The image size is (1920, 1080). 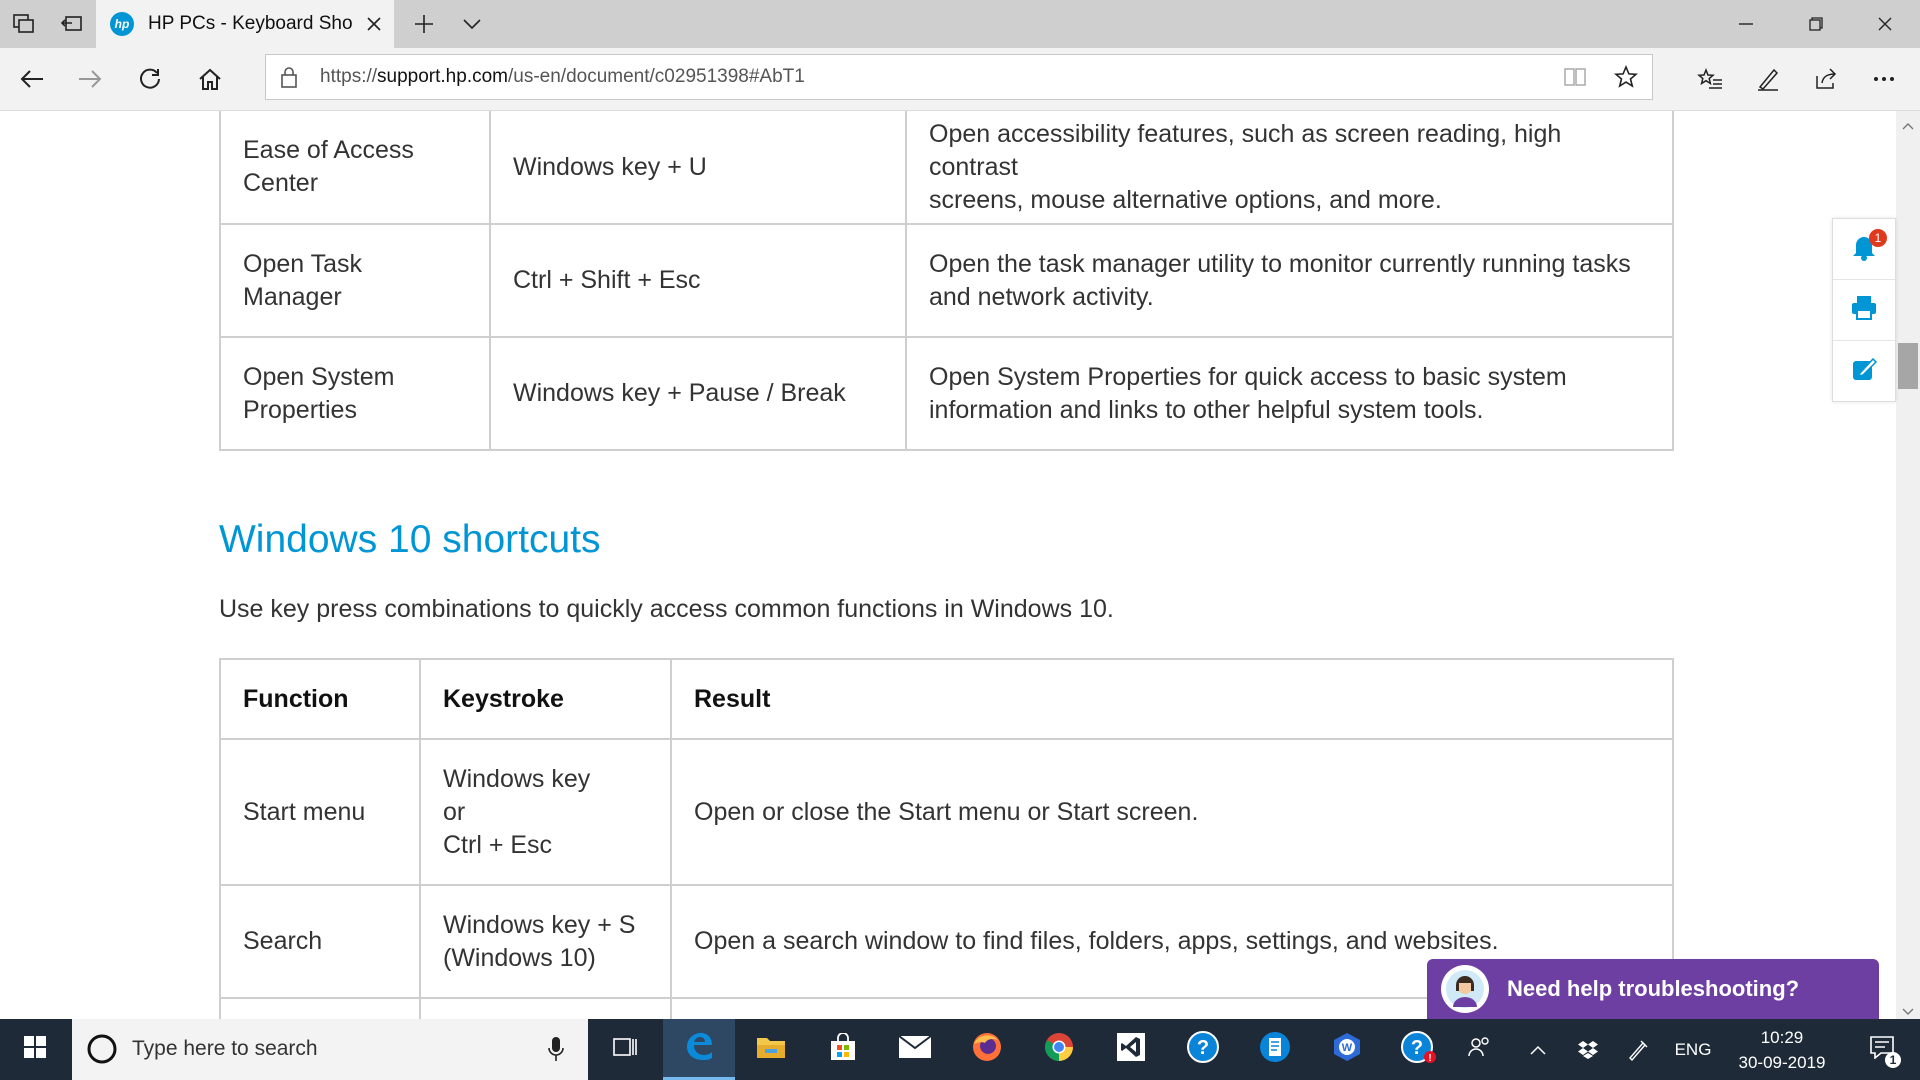 I want to click on svg-text: W, so click(x=1347, y=1048).